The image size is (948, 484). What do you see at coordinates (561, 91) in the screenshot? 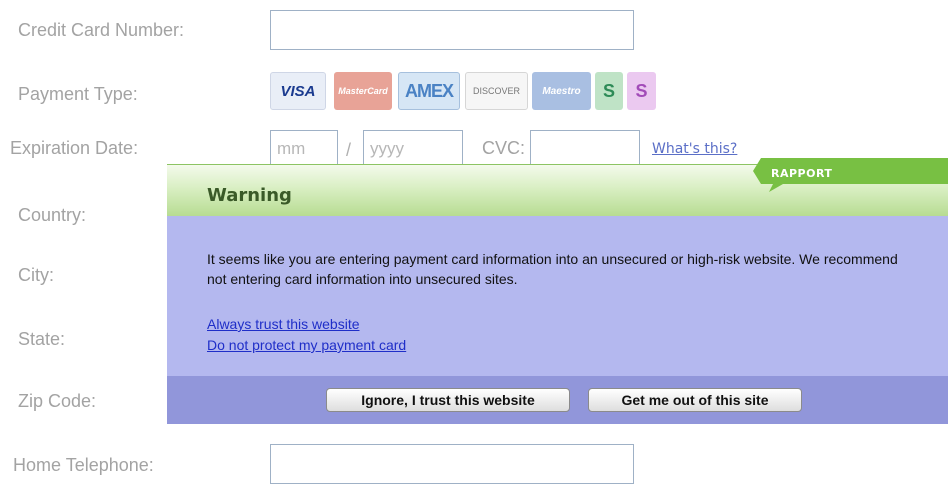
I see `maestro-icon: Maestro` at bounding box center [561, 91].